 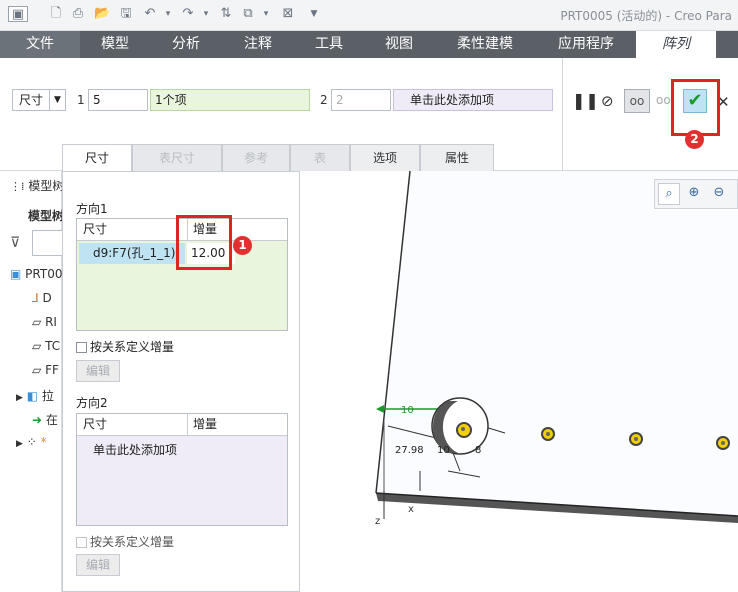 What do you see at coordinates (46, 186) in the screenshot?
I see `model-tree-title: 模型树` at bounding box center [46, 186].